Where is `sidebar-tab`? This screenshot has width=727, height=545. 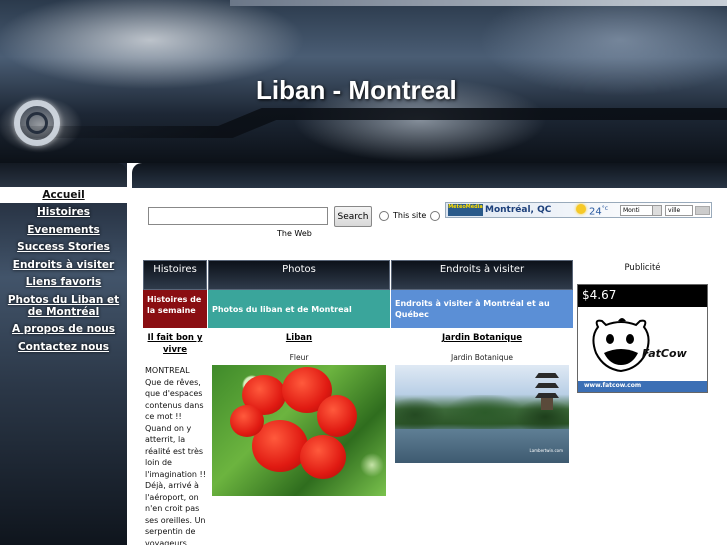 sidebar-tab is located at coordinates (63, 176).